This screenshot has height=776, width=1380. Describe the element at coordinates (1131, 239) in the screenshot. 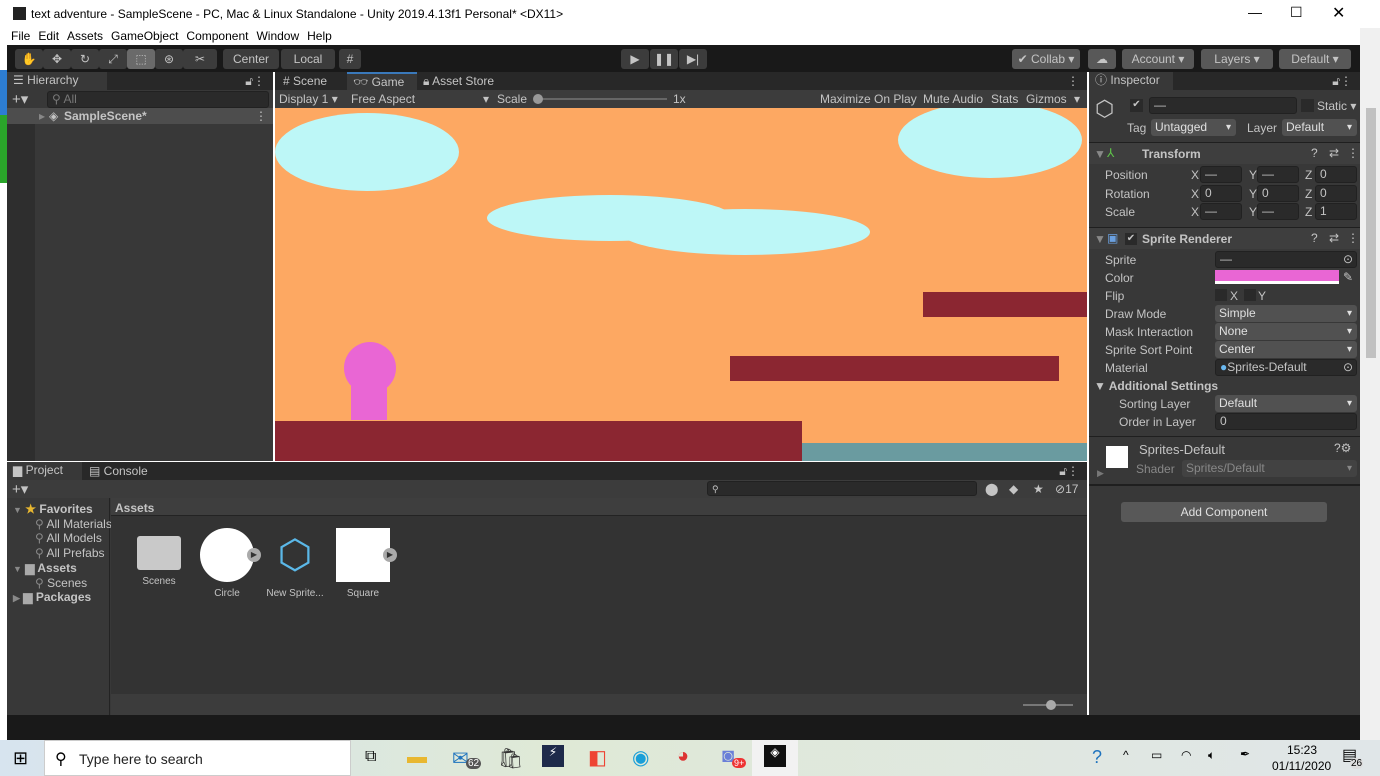

I see `sprite-renderer-enabled-checkbox: ✔` at that location.